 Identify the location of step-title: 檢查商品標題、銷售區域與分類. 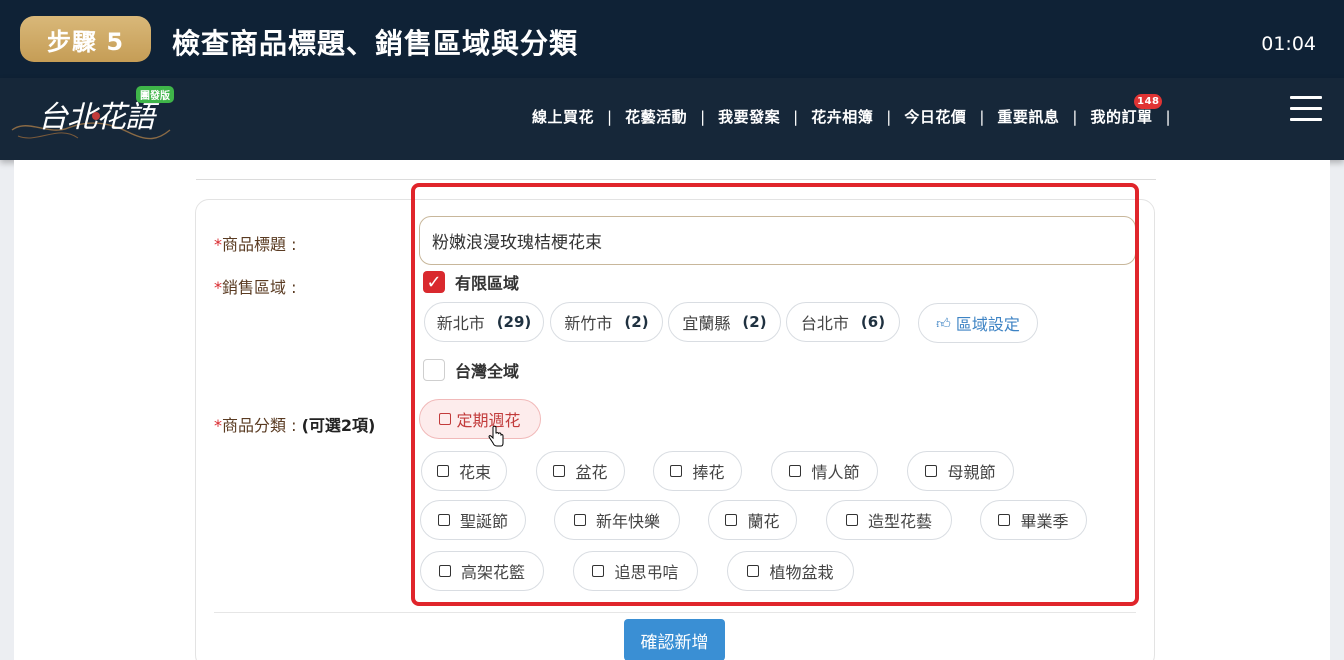
(375, 43).